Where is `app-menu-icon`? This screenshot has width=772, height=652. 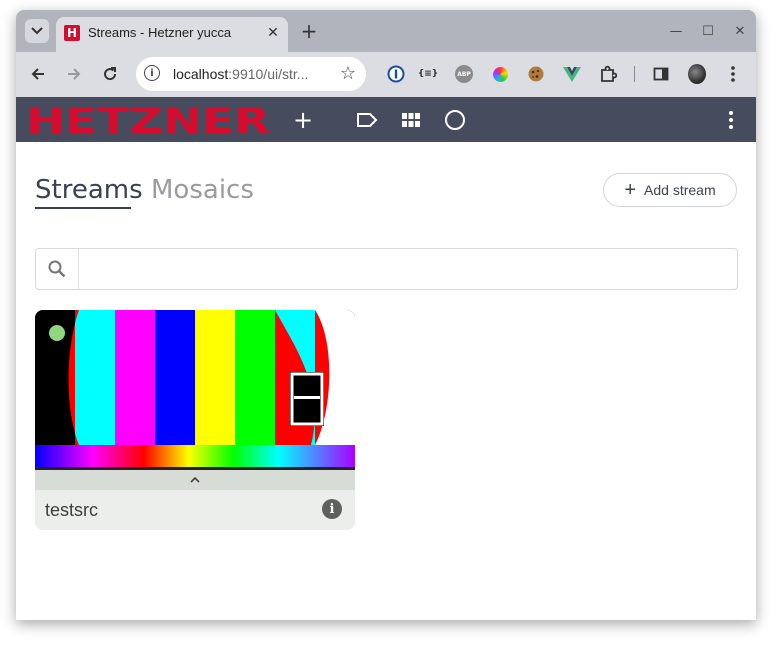 app-menu-icon is located at coordinates (731, 120).